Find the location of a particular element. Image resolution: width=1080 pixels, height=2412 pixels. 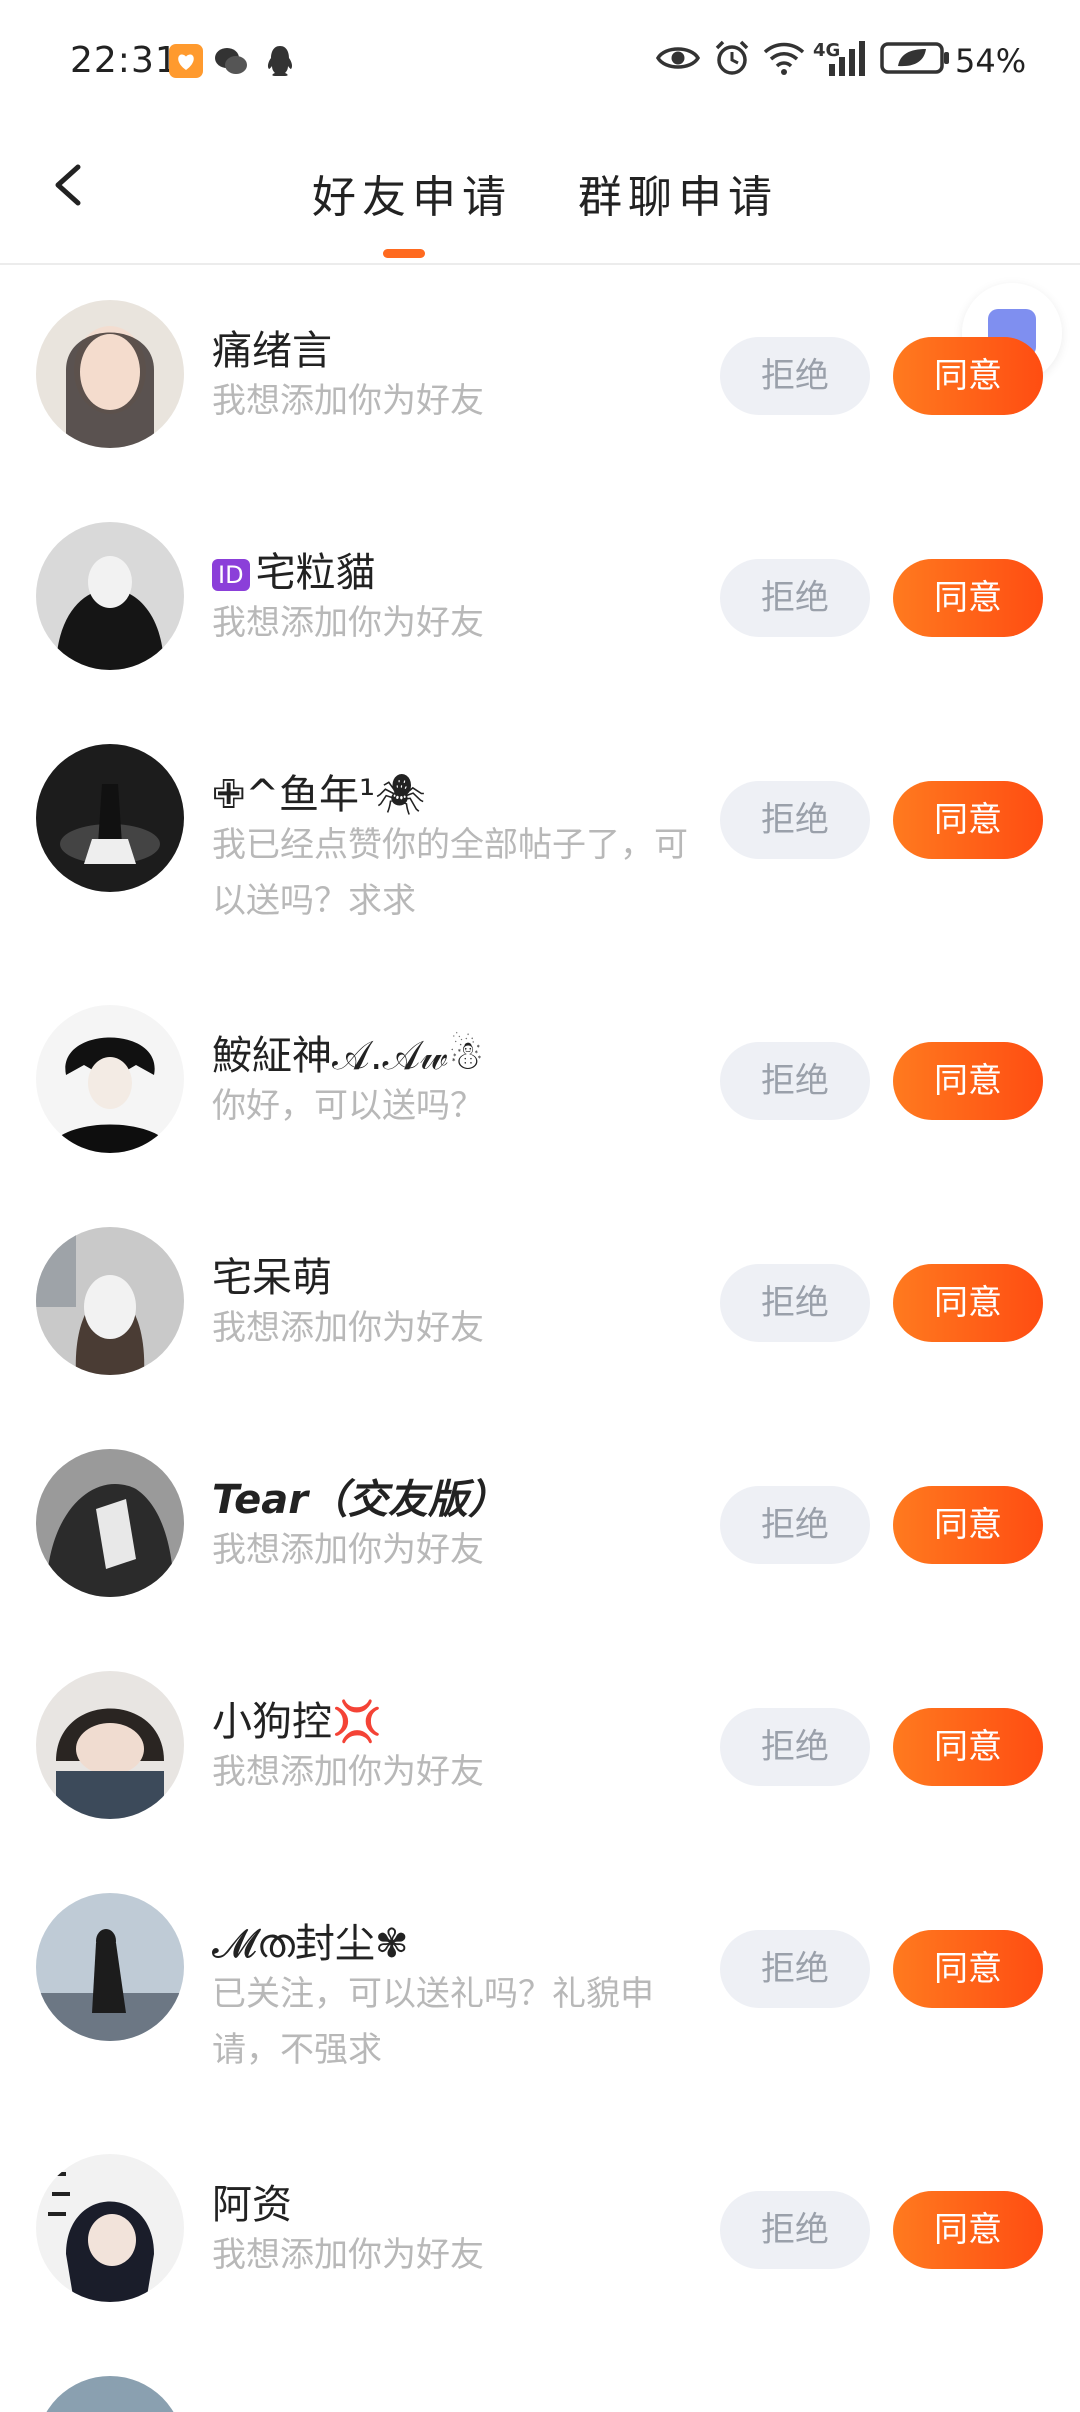

battery-icon is located at coordinates (914, 58).